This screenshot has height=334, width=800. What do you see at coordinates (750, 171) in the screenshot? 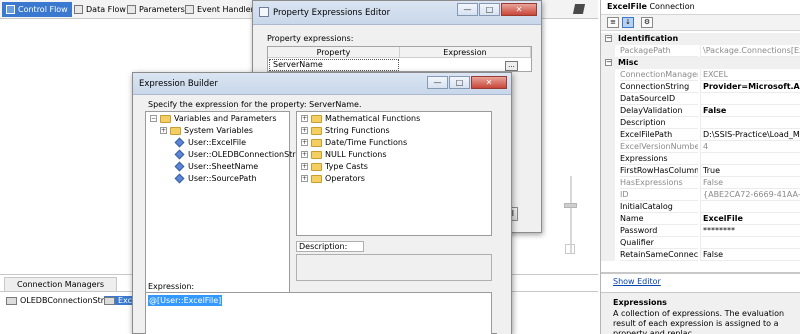
I see `property-value: True` at bounding box center [750, 171].